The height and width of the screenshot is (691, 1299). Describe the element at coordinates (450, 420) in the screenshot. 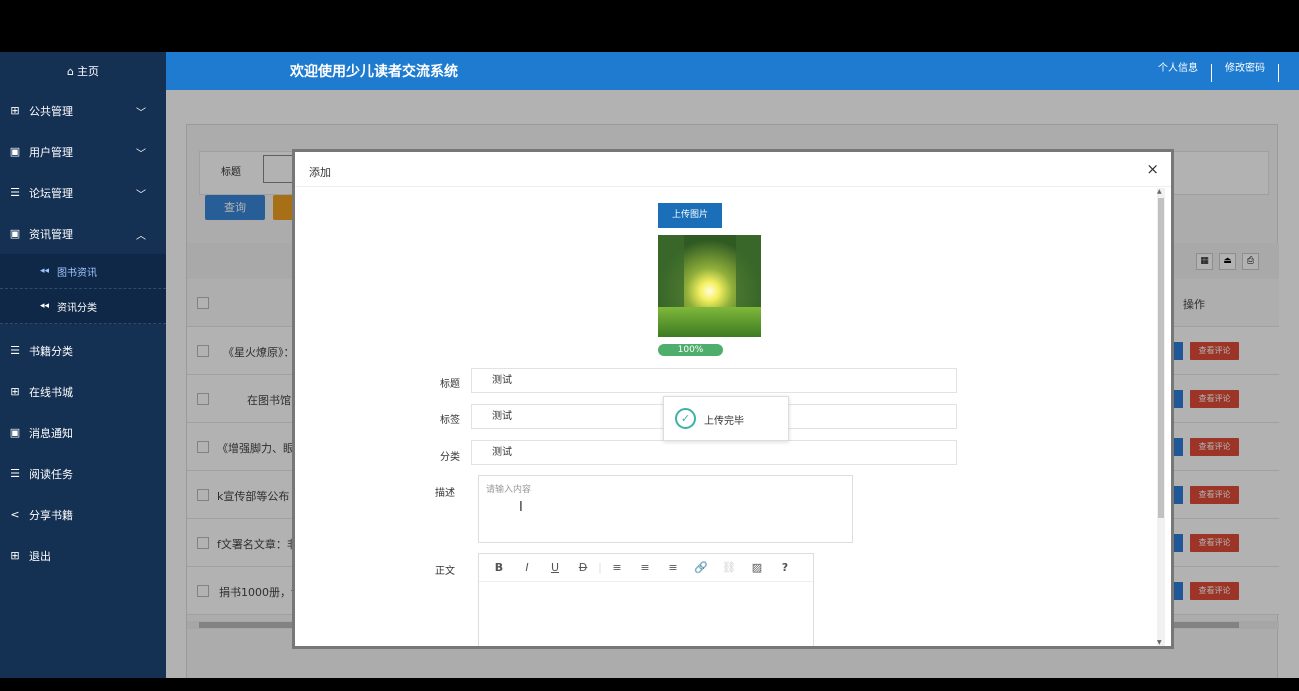

I see `tag-label: 标签` at that location.